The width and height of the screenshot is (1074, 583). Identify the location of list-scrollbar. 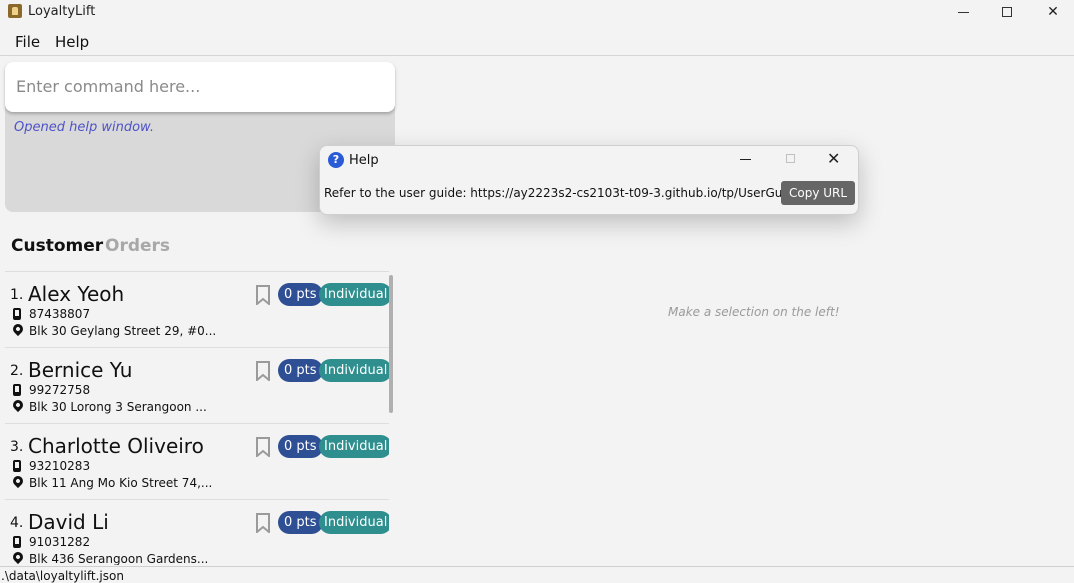
(391, 344).